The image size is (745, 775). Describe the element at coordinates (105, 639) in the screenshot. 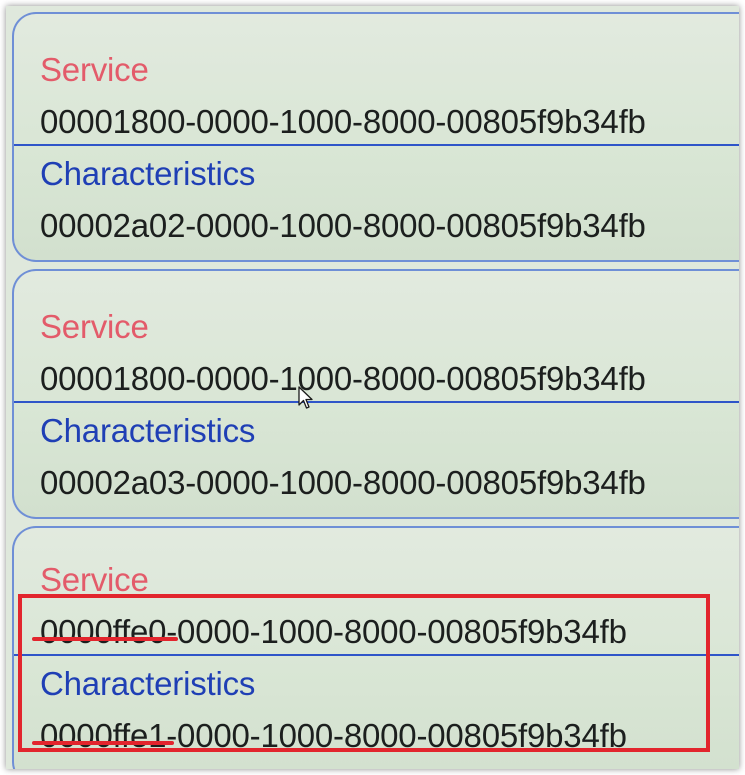

I see `annotation-underline-service` at that location.